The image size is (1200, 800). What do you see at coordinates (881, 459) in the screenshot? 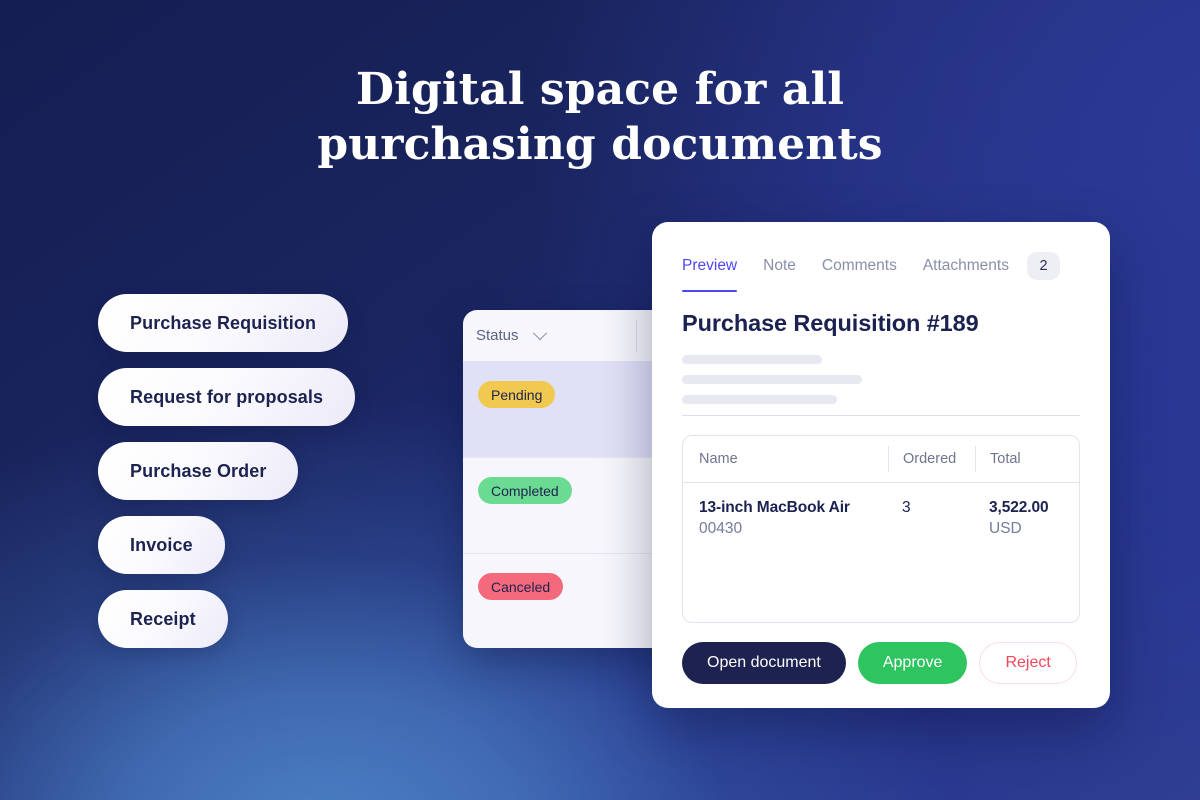
I see `table-header-row: Name Ordered Total` at bounding box center [881, 459].